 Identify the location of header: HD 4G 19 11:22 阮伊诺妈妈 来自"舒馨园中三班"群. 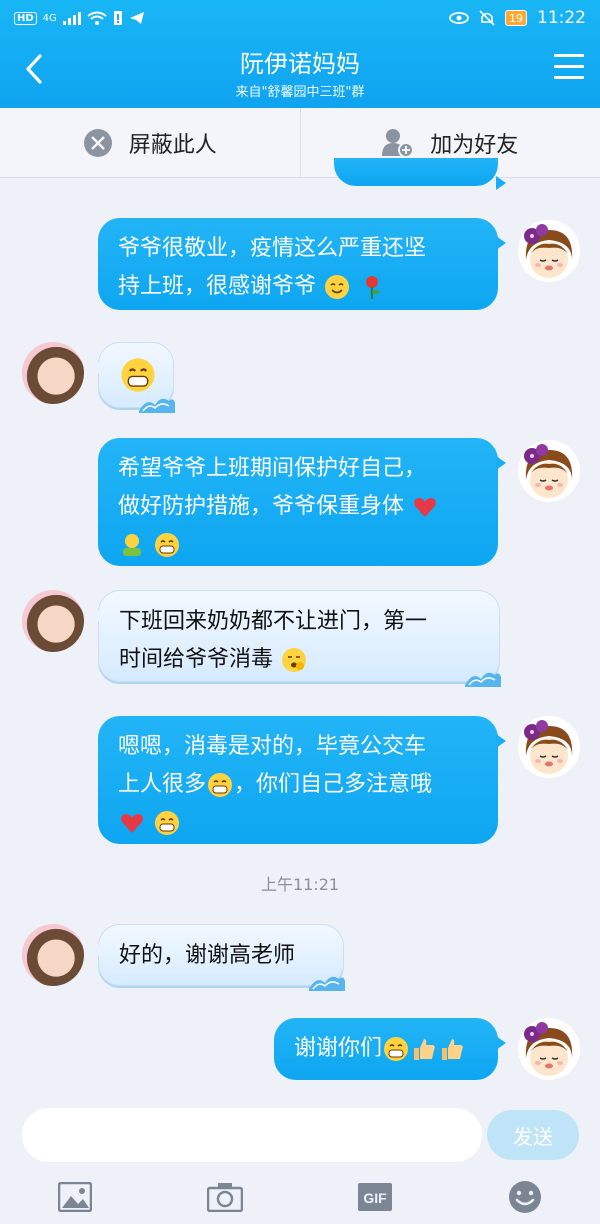
(300, 54).